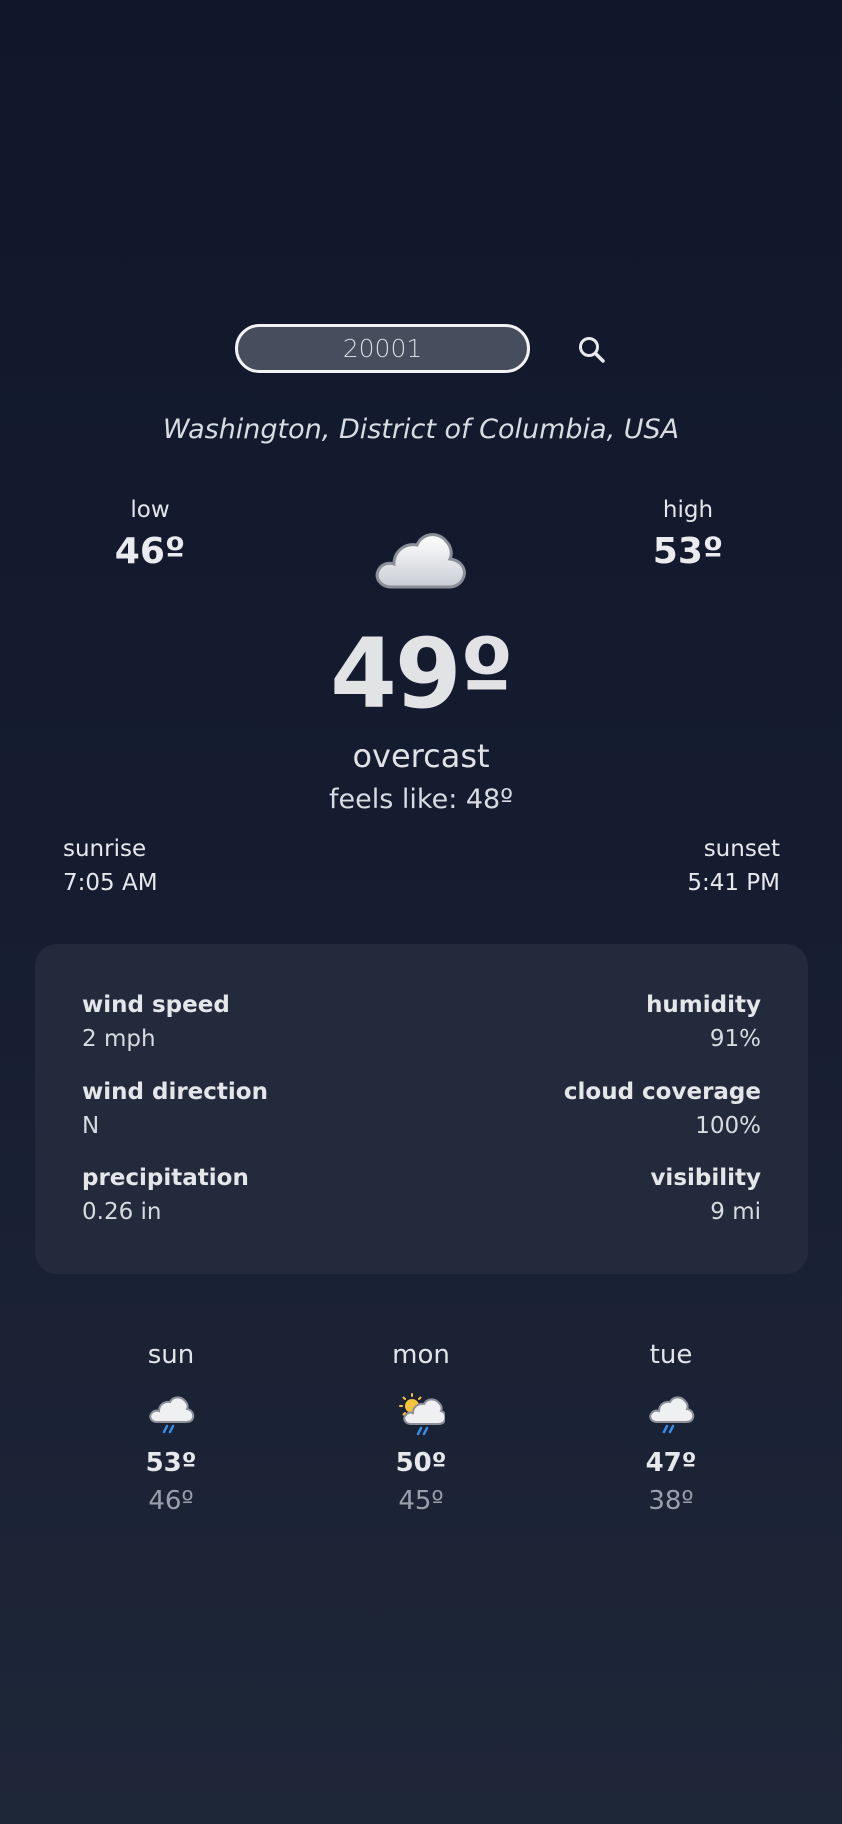  Describe the element at coordinates (165, 1178) in the screenshot. I see `precipitation-label: precipitation` at that location.